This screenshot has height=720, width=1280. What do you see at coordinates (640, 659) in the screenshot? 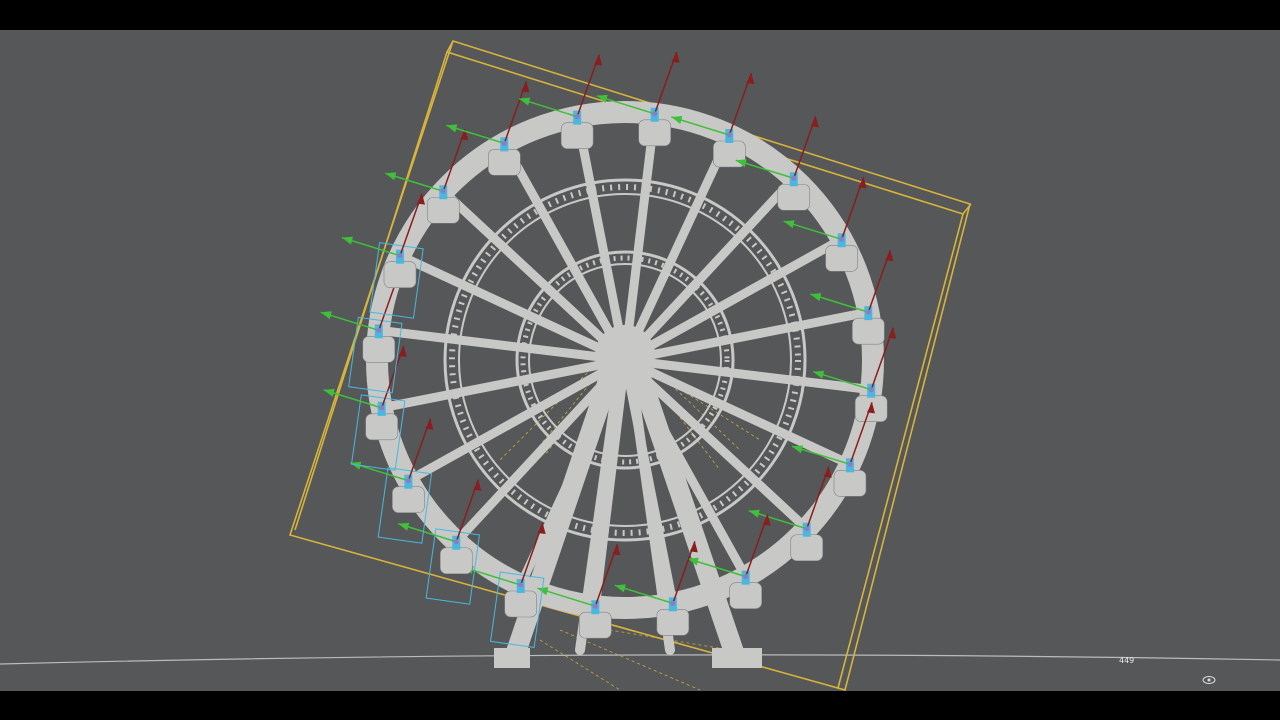
I see `ground-plane-line` at bounding box center [640, 659].